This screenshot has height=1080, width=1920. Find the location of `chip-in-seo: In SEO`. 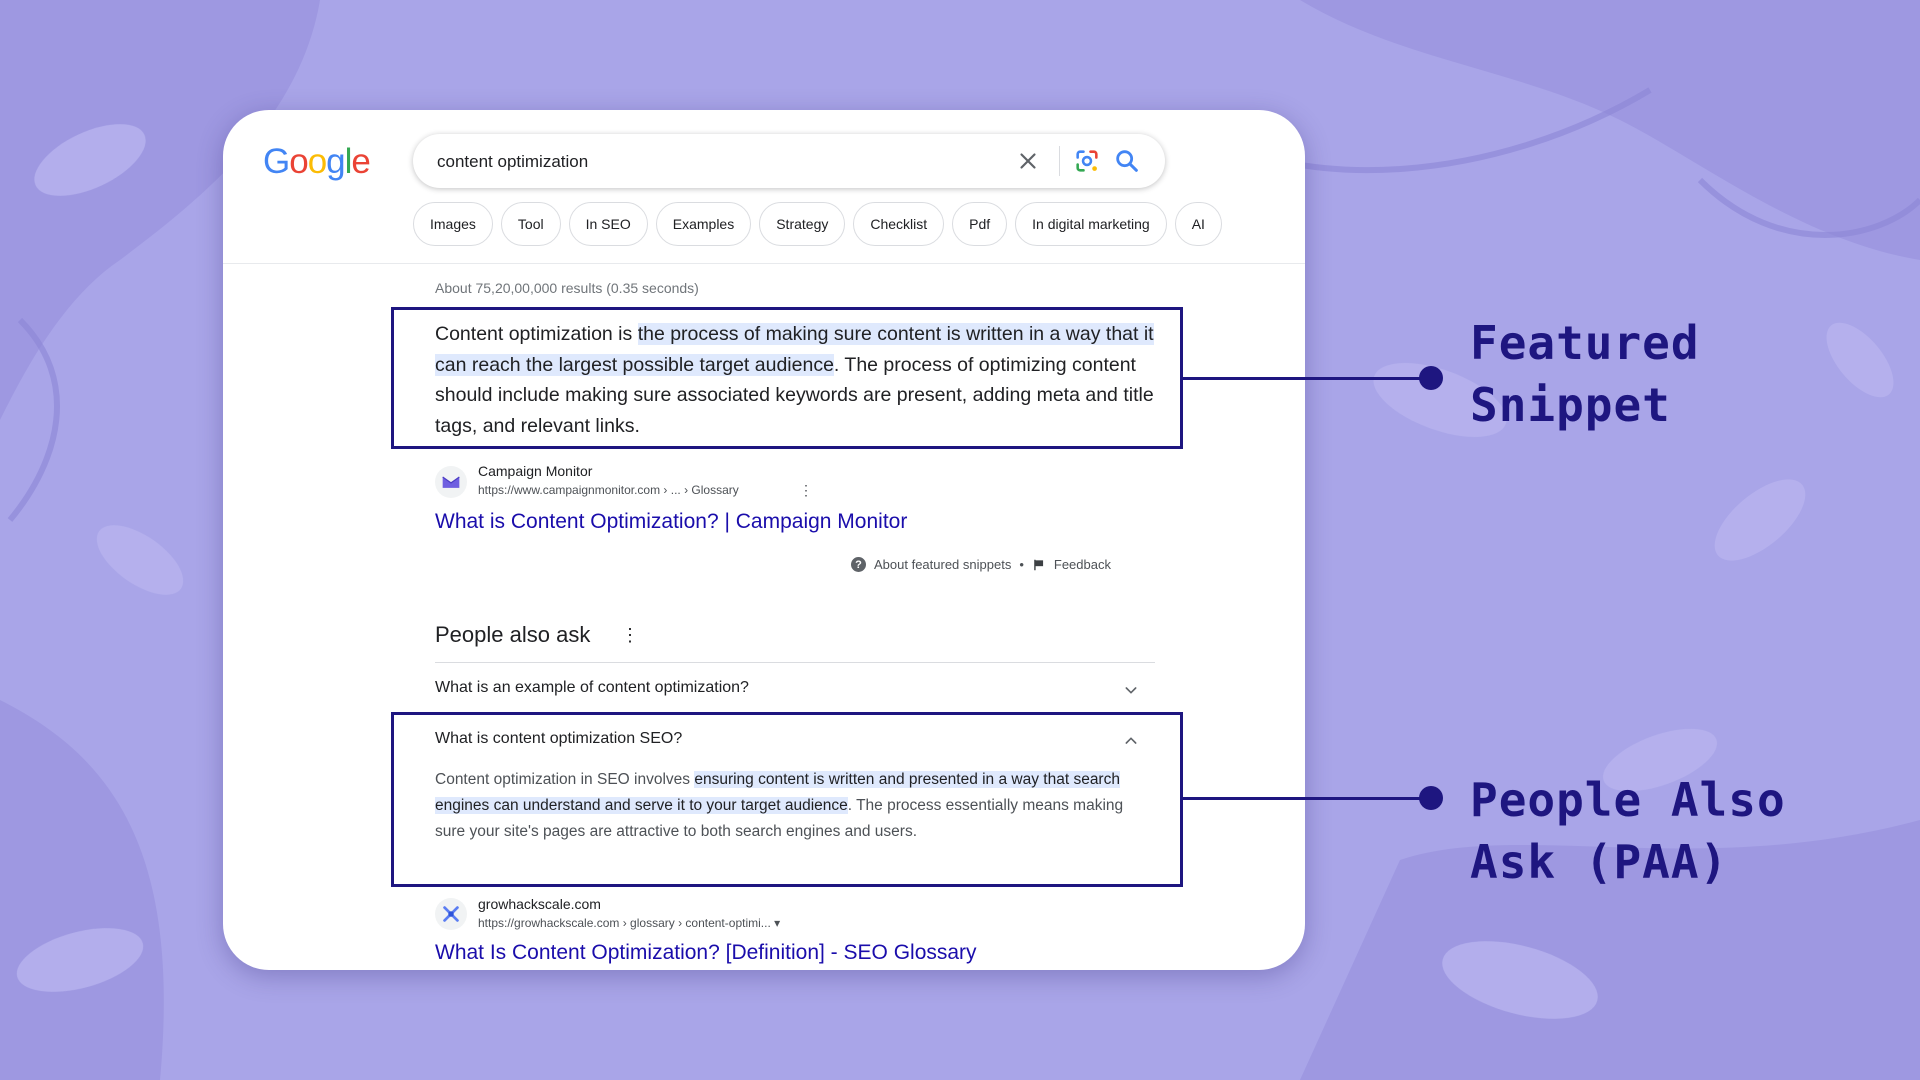

chip-in-seo: In SEO is located at coordinates (608, 224).